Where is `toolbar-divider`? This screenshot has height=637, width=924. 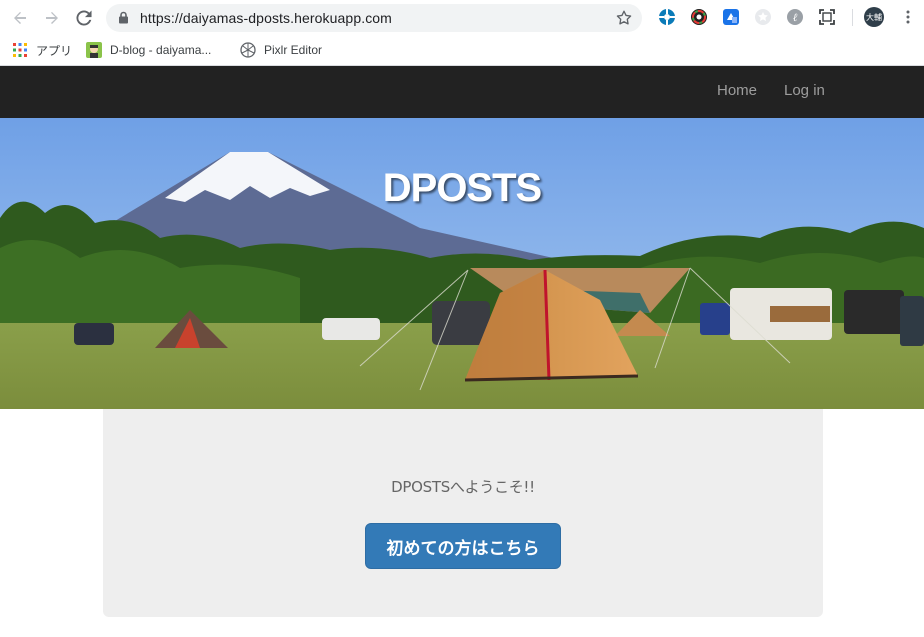 toolbar-divider is located at coordinates (852, 17).